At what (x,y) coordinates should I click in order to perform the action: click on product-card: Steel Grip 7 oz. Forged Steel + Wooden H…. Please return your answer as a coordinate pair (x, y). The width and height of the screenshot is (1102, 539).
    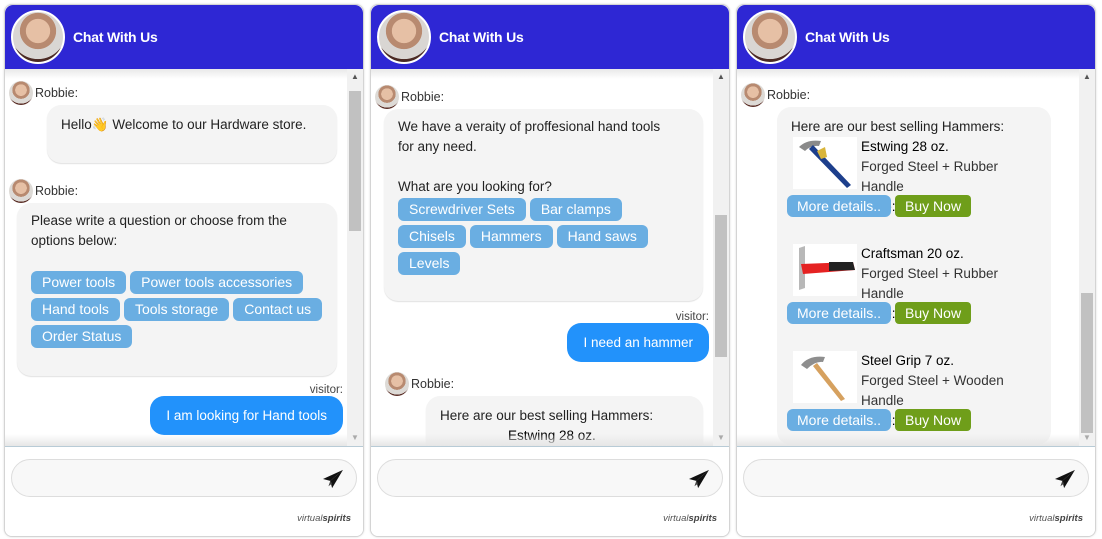
    Looking at the image, I should click on (912, 393).